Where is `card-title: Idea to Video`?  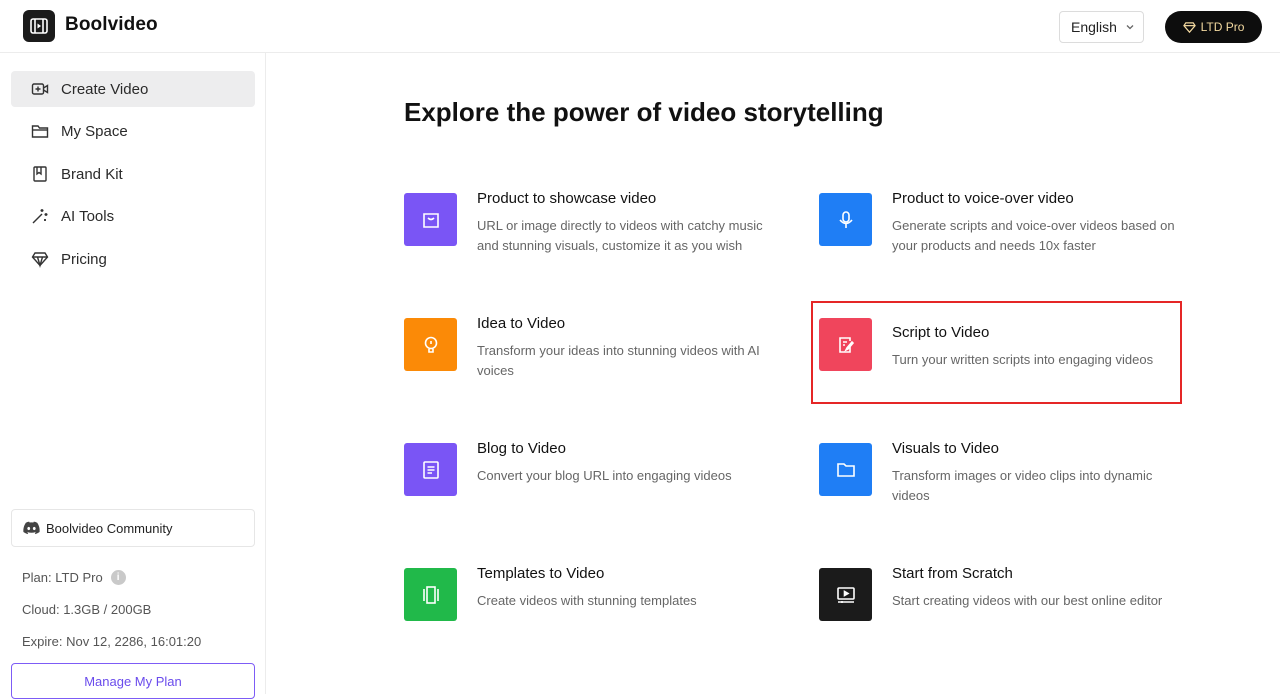
card-title: Idea to Video is located at coordinates (521, 323).